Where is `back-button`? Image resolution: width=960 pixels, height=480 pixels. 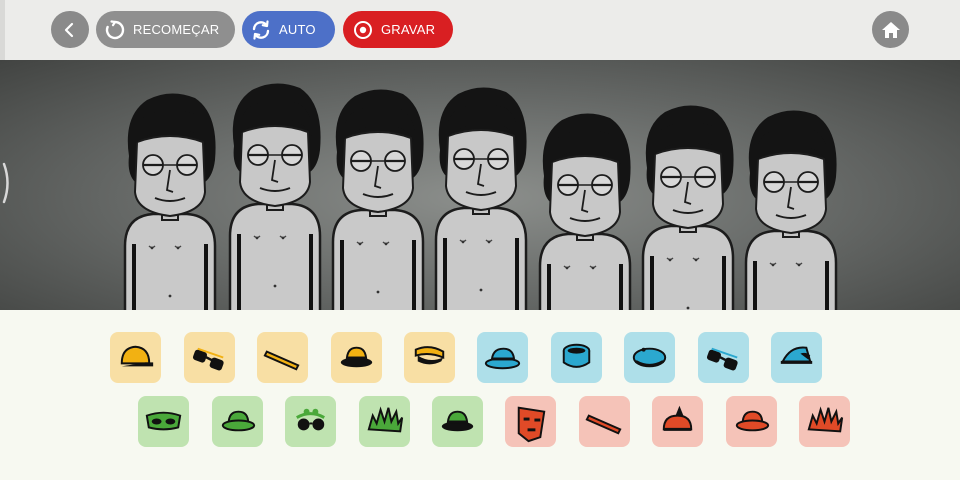
back-button is located at coordinates (70, 29).